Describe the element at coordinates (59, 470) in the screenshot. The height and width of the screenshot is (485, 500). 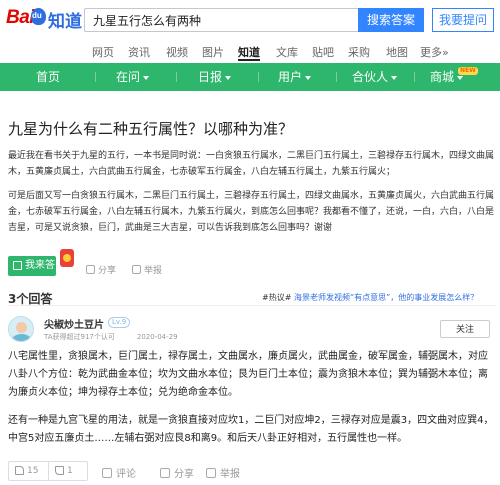
I see `thumbs-down-icon` at that location.